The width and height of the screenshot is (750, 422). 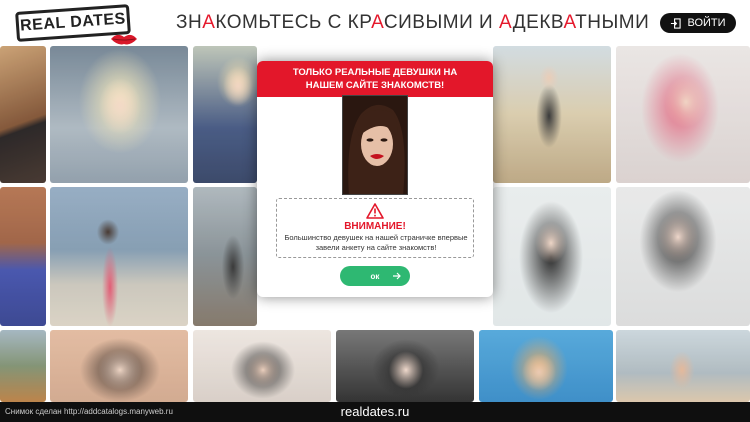 I want to click on ok-button: ок, so click(x=375, y=276).